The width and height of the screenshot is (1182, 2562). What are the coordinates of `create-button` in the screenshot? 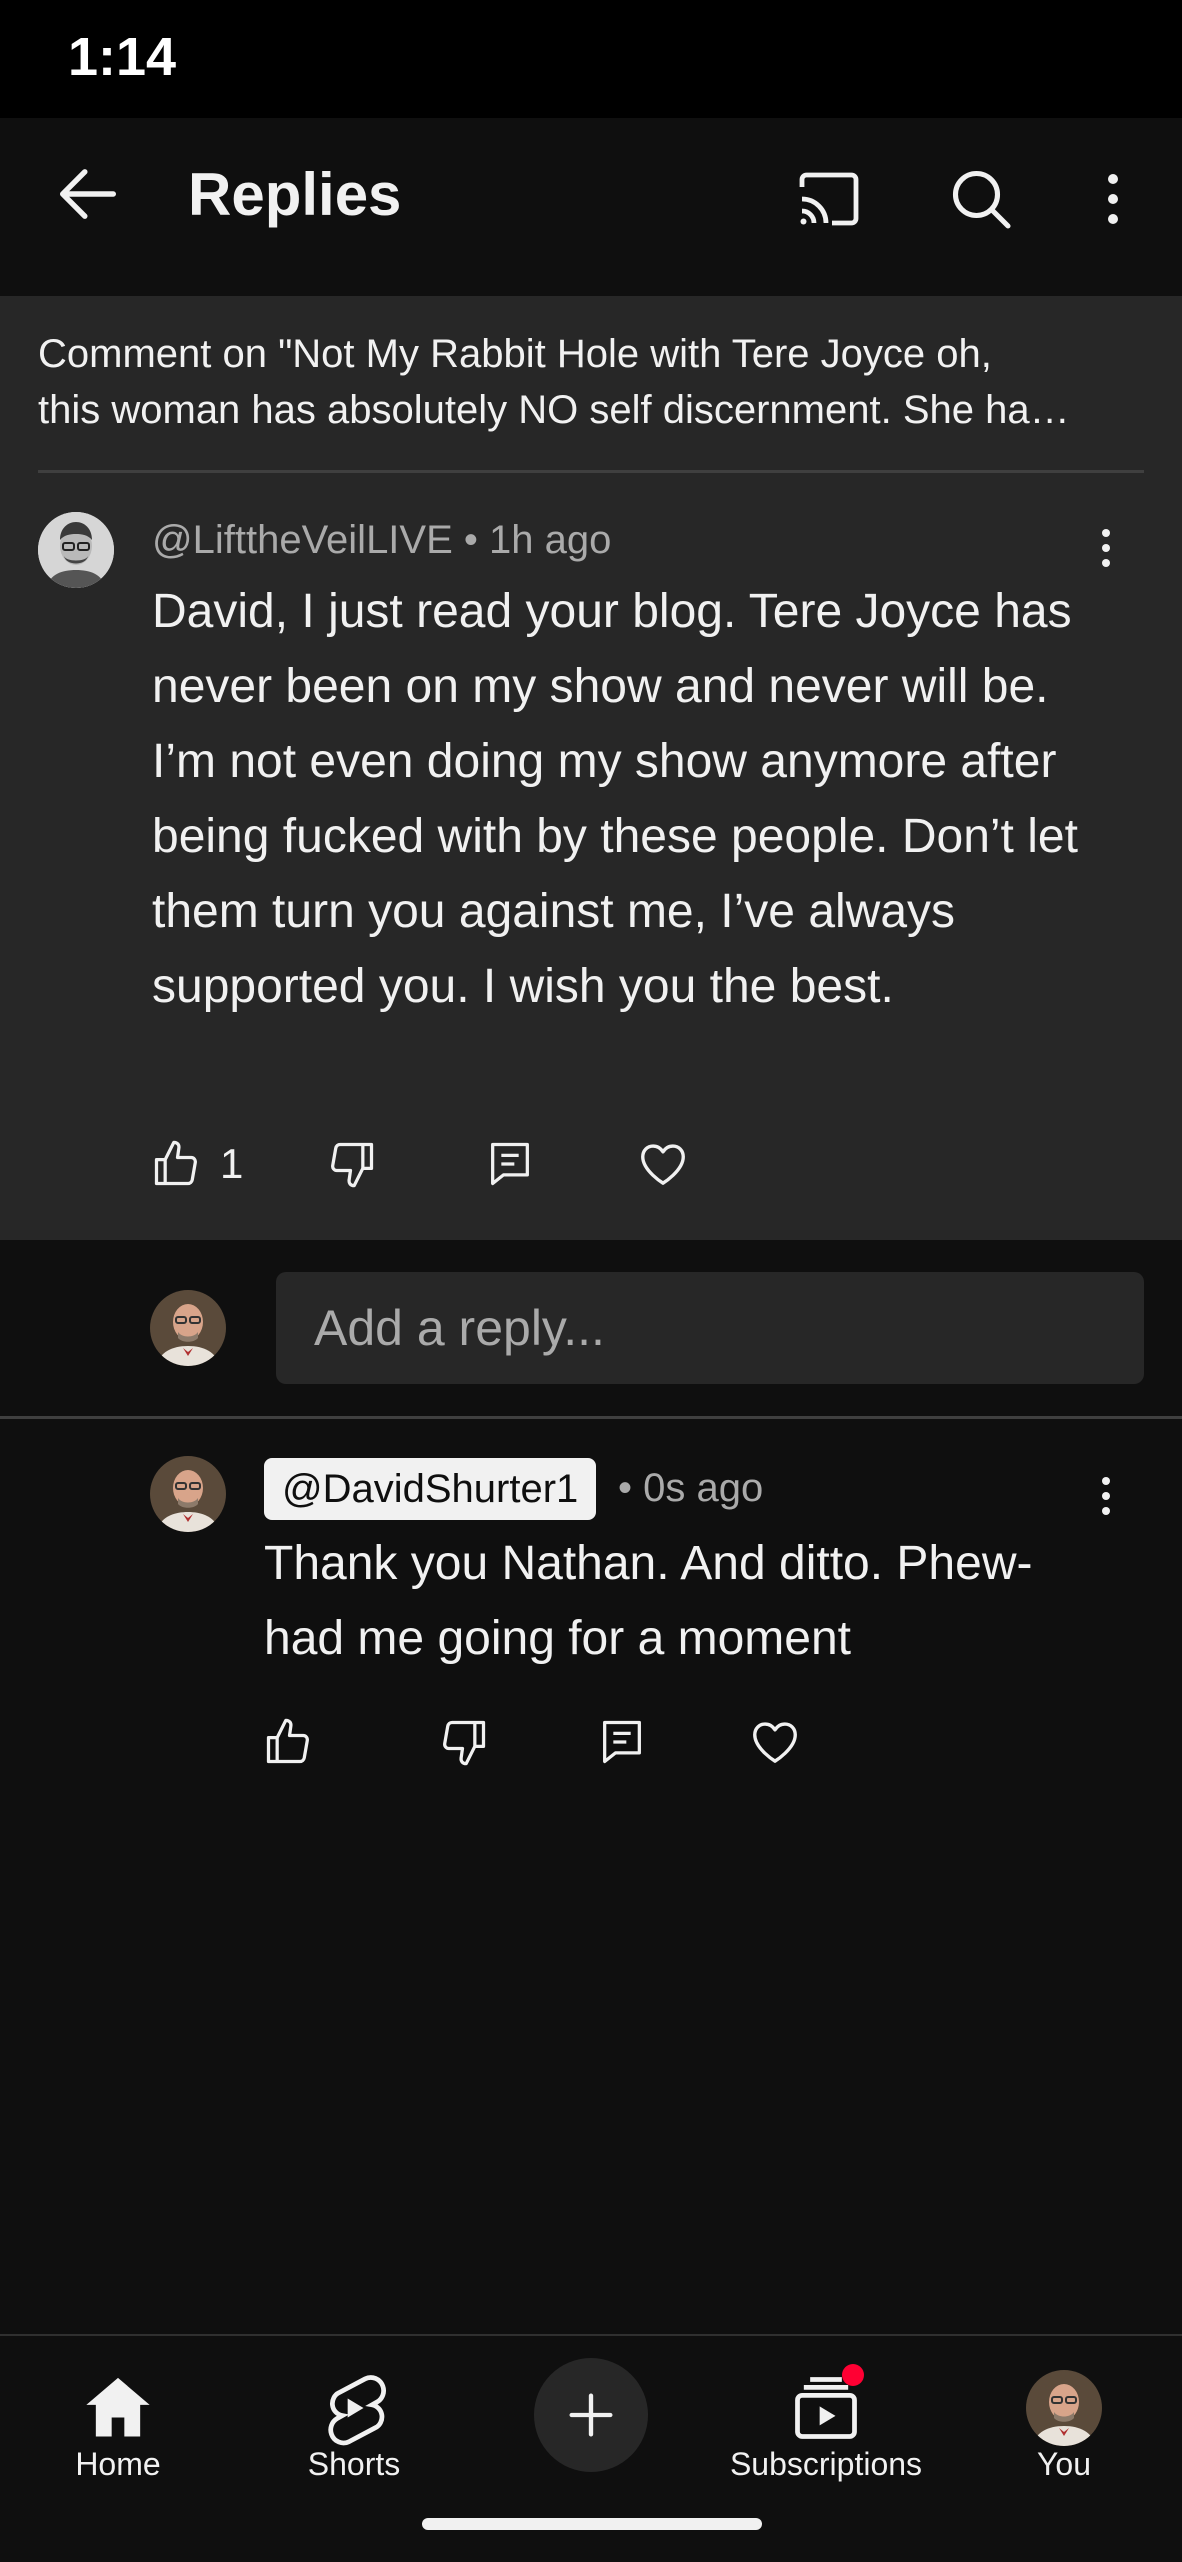 It's located at (591, 2415).